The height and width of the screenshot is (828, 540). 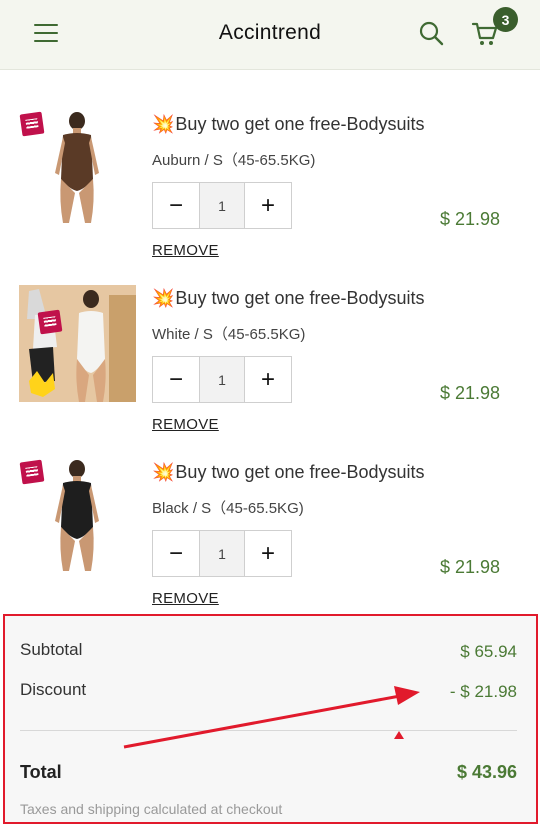 What do you see at coordinates (228, 508) in the screenshot?
I see `product-variant: Black / S（45-65.5KG)` at bounding box center [228, 508].